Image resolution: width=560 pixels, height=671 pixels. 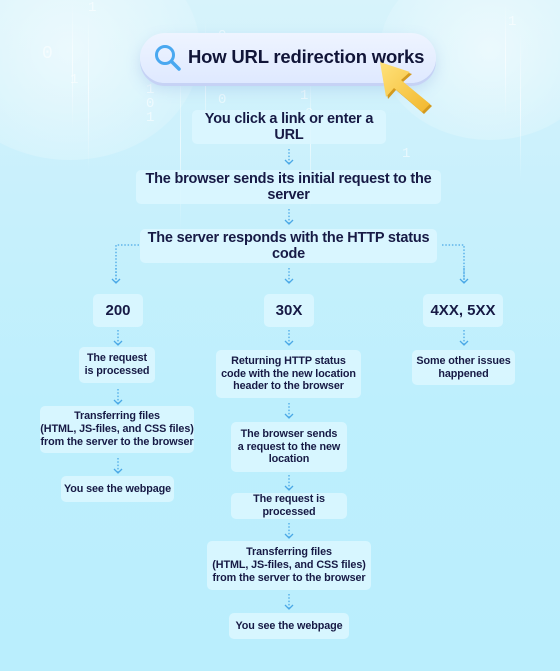 I want to click on branch-200-step-processed: The request is processed, so click(x=117, y=365).